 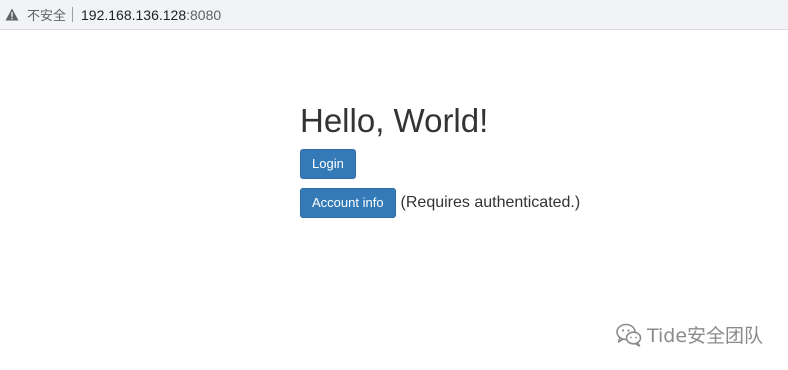 I want to click on wechat-icon, so click(x=629, y=335).